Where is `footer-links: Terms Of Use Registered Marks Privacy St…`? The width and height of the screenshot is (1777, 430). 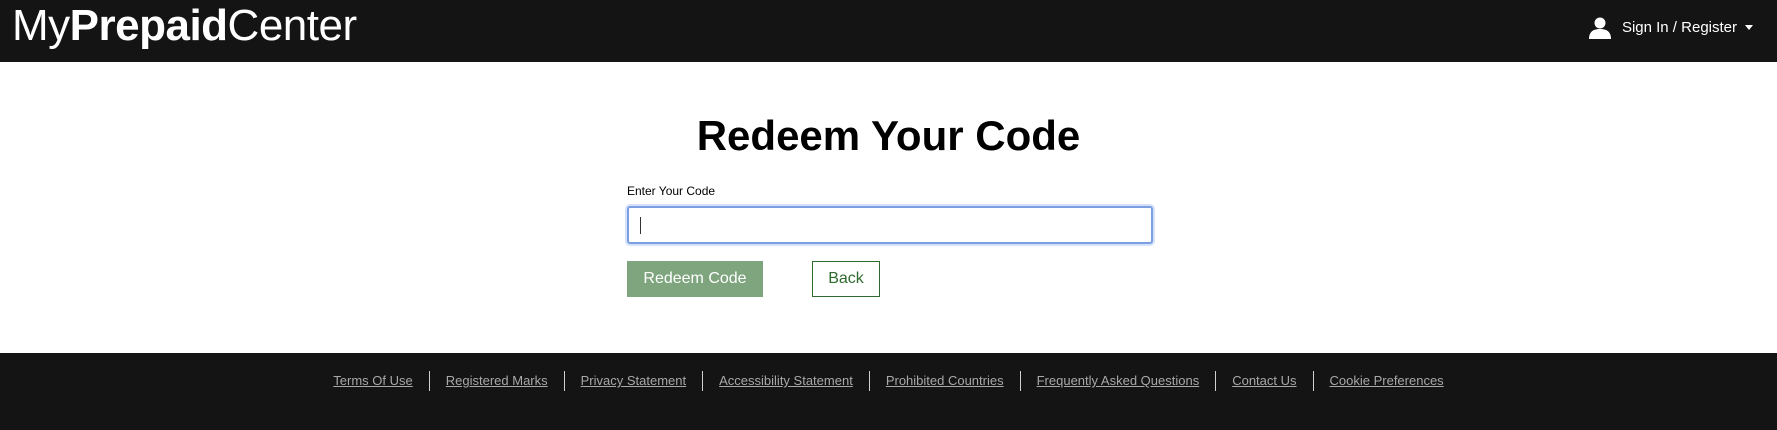 footer-links: Terms Of Use Registered Marks Privacy St… is located at coordinates (888, 381).